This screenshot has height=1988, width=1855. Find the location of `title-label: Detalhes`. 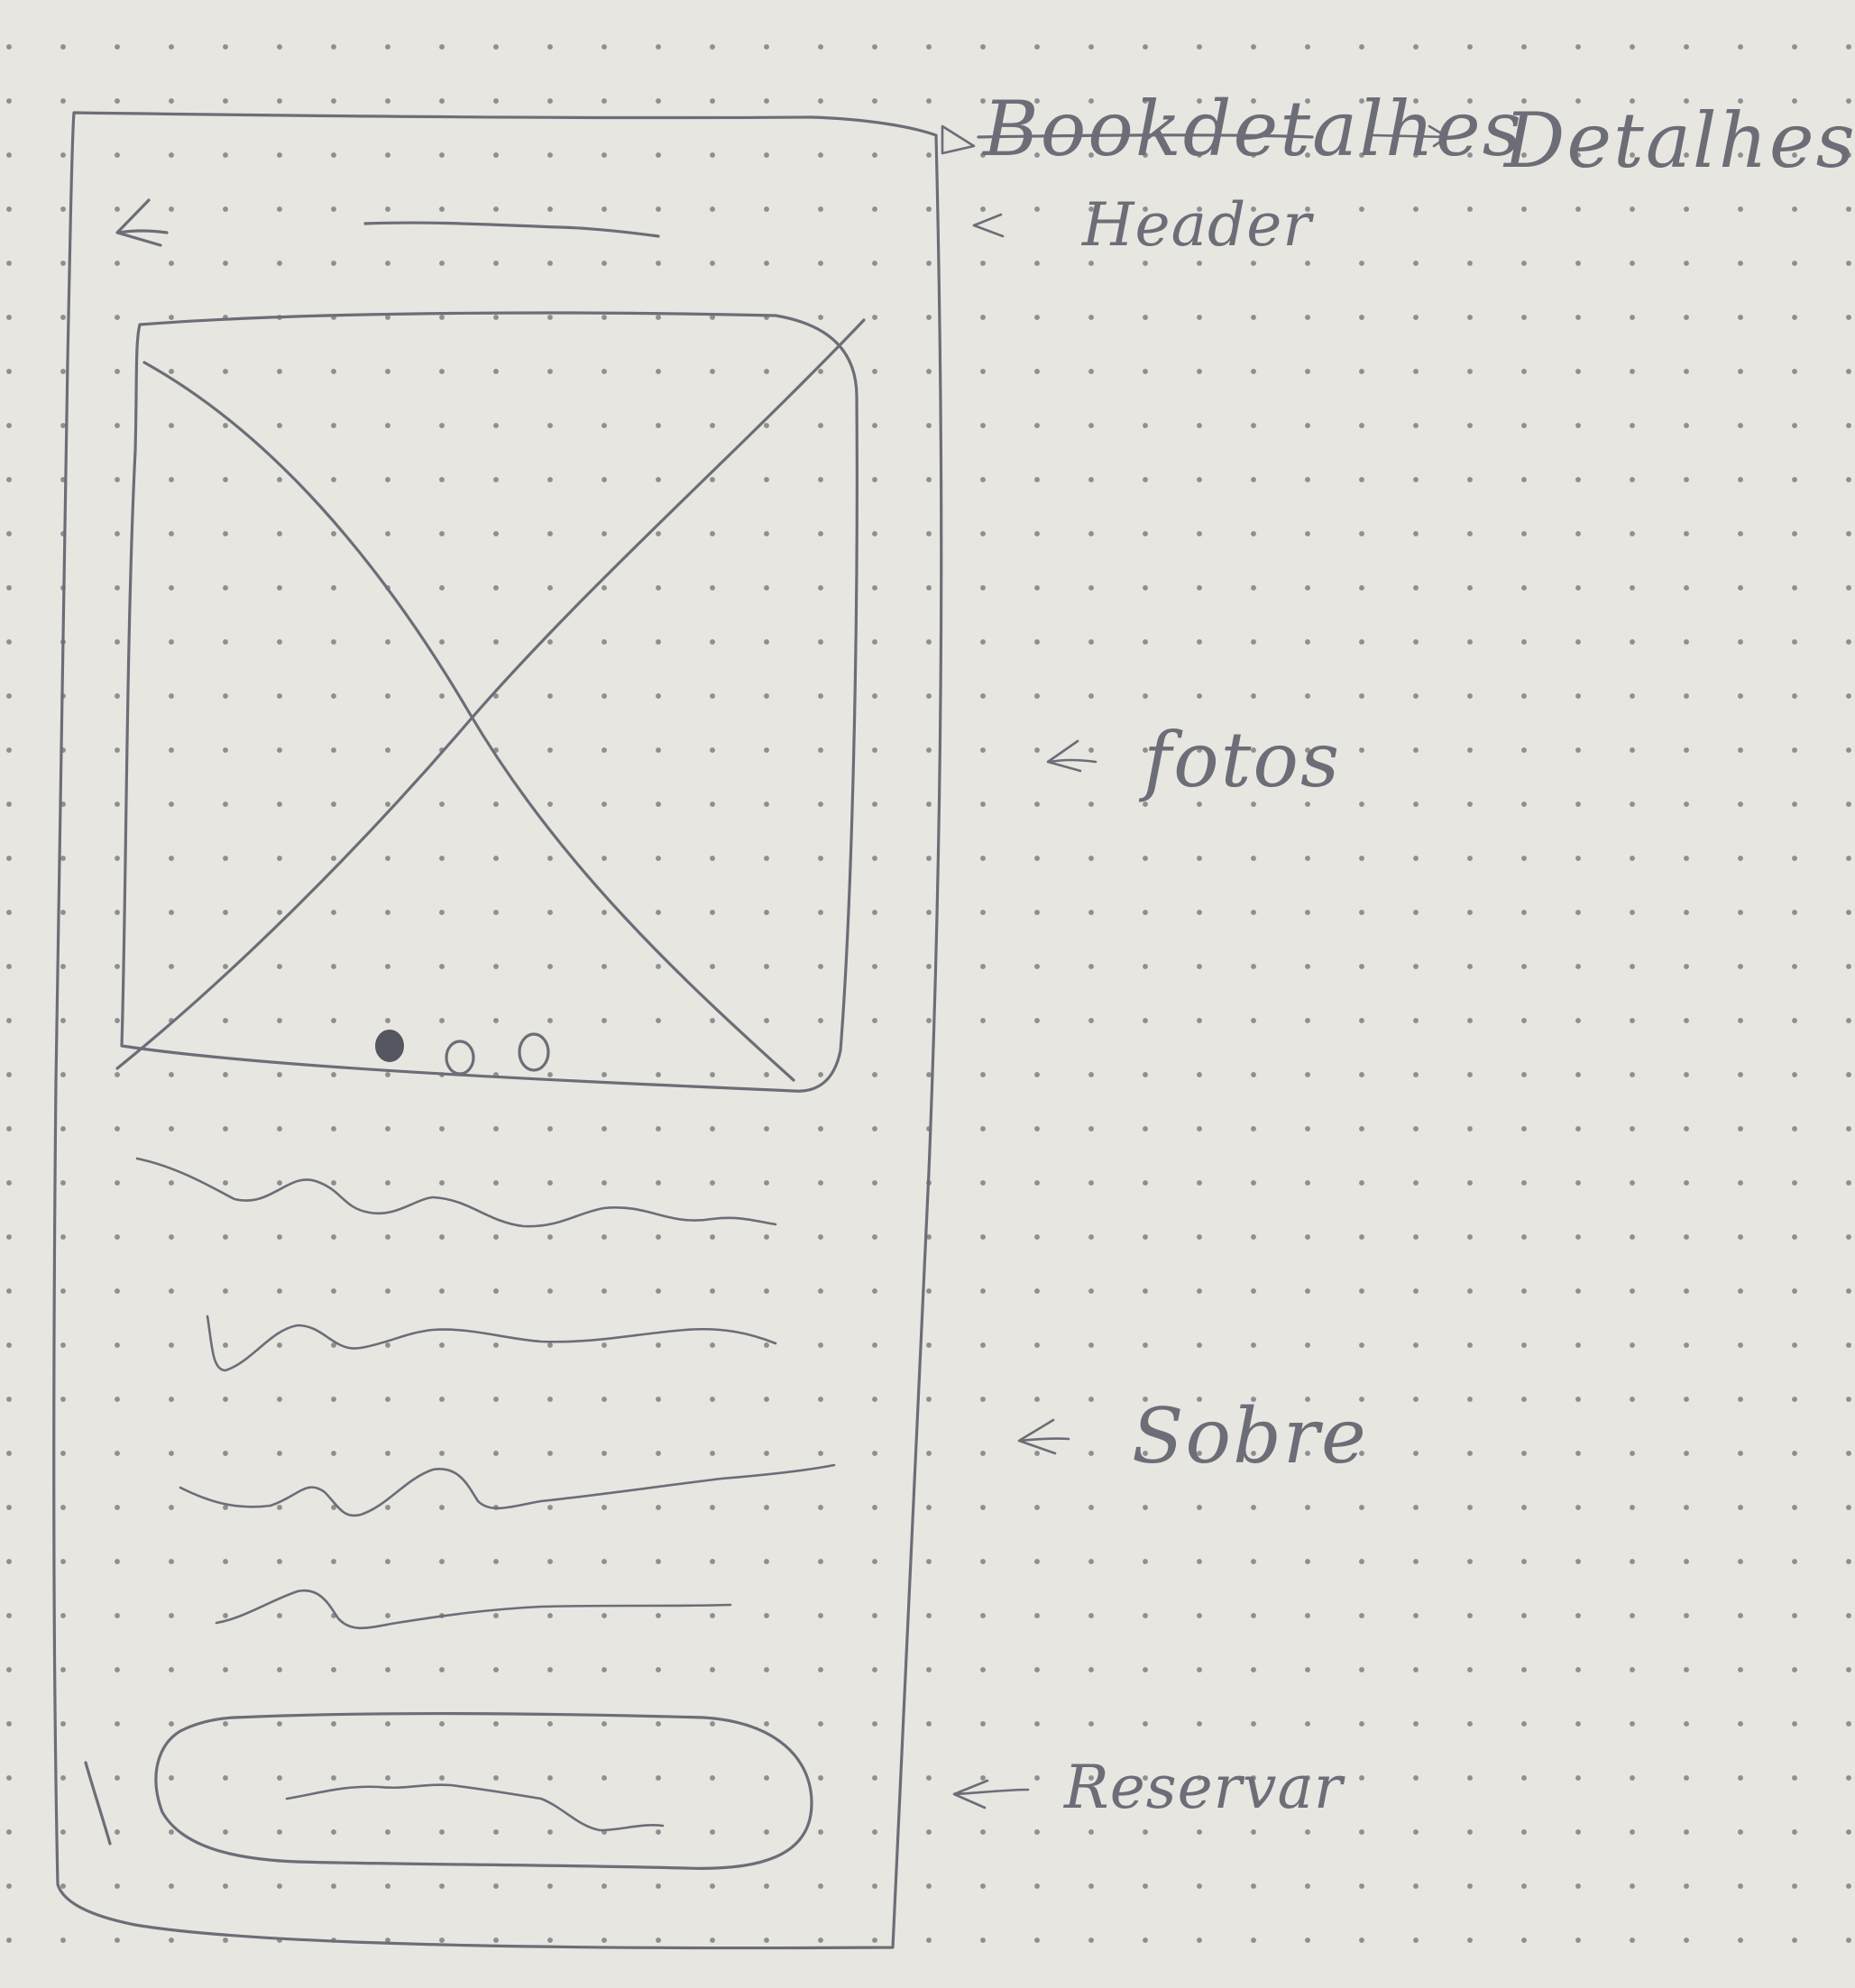

title-label: Detalhes is located at coordinates (1678, 140).